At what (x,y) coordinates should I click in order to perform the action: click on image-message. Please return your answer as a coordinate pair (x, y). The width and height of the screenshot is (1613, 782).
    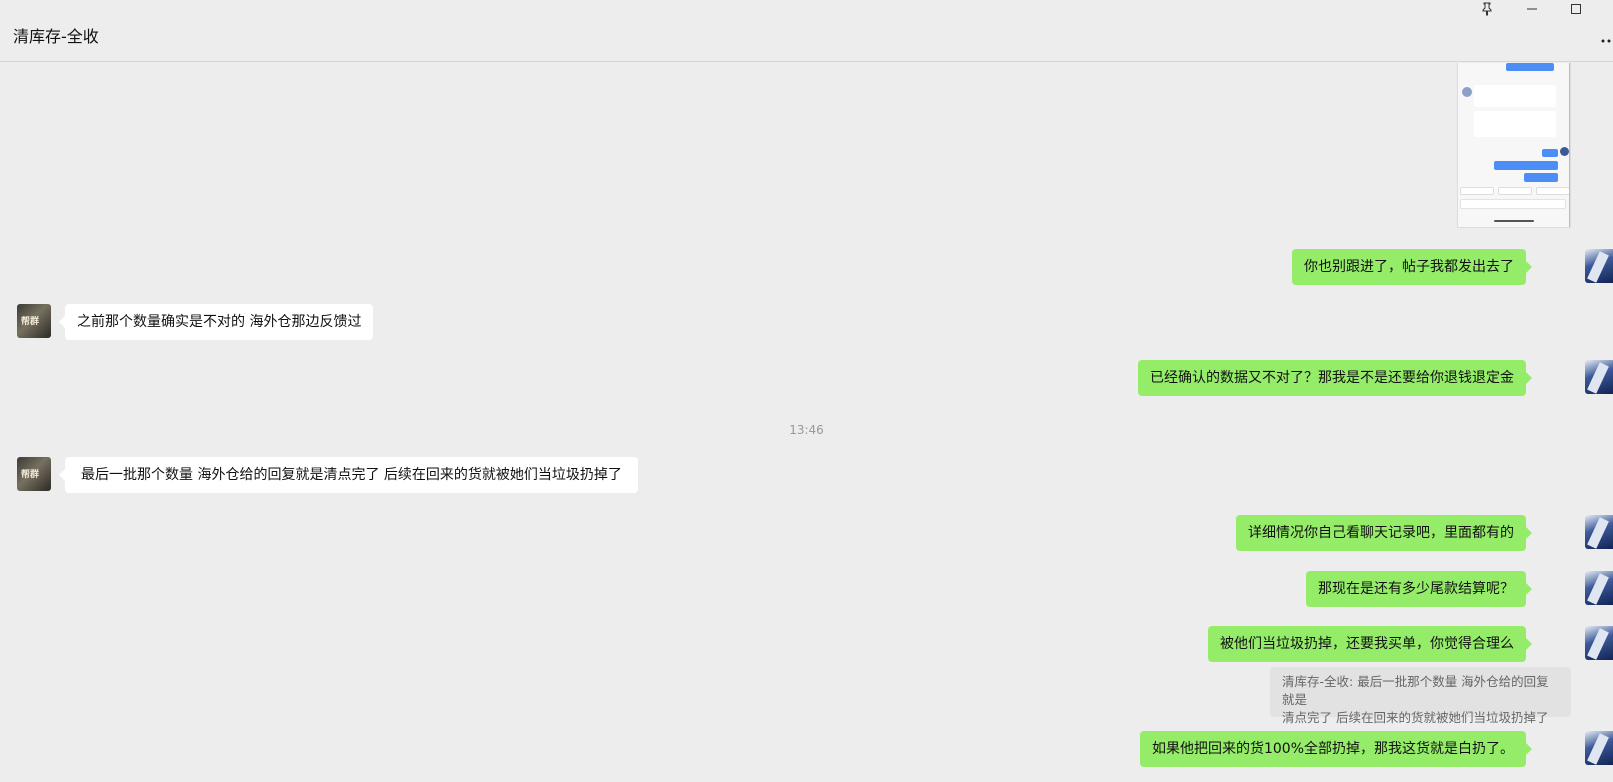
    Looking at the image, I should click on (1514, 145).